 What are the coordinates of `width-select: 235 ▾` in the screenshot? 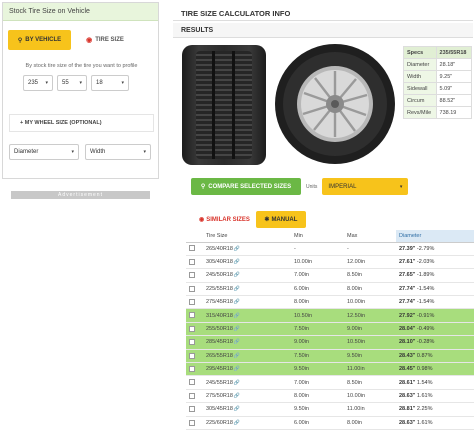 It's located at (38, 83).